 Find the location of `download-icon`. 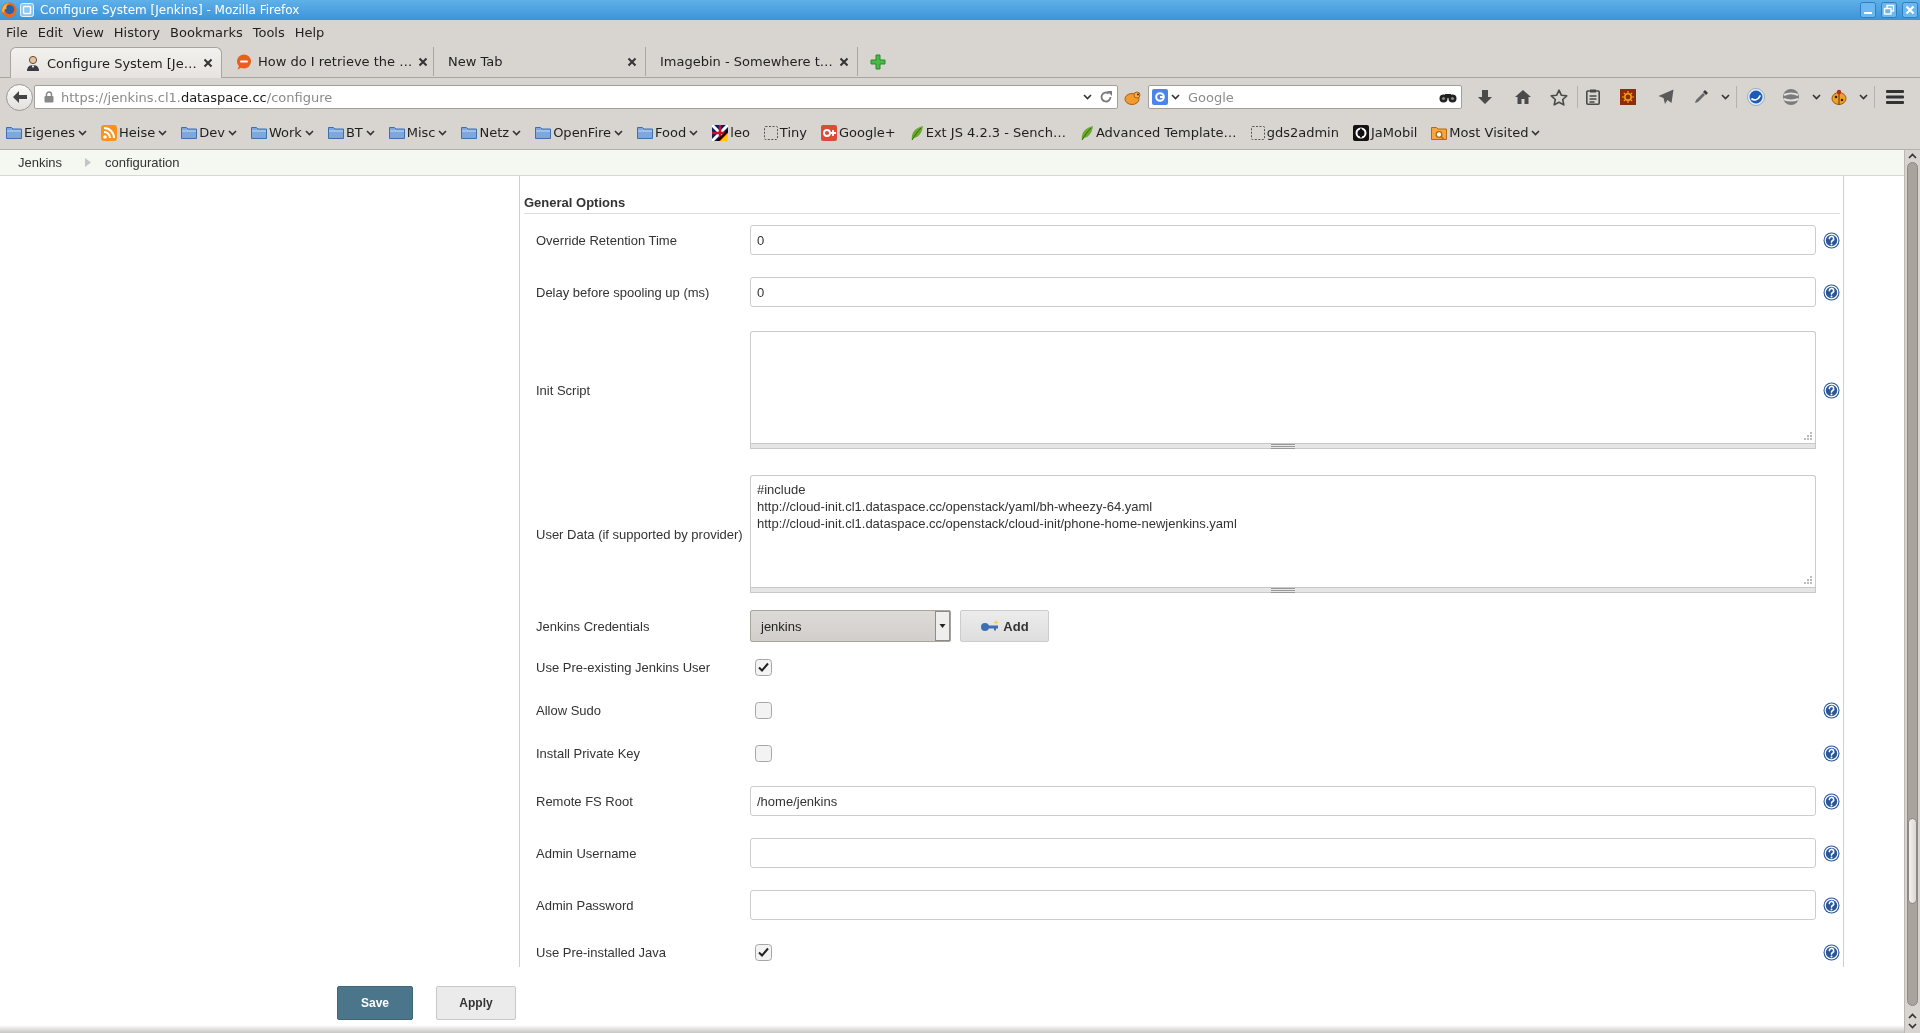

download-icon is located at coordinates (1485, 97).